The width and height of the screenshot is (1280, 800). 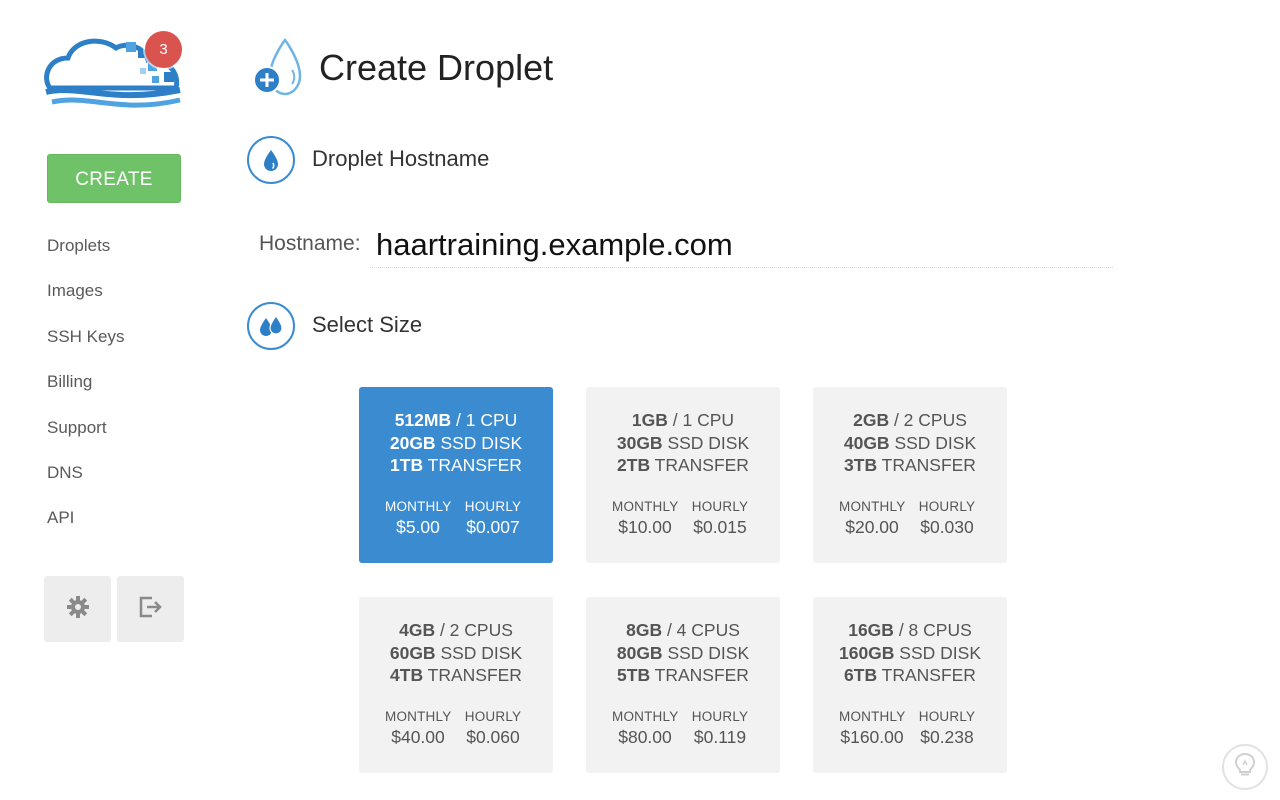 I want to click on monthly-price: $80.00, so click(x=645, y=737).